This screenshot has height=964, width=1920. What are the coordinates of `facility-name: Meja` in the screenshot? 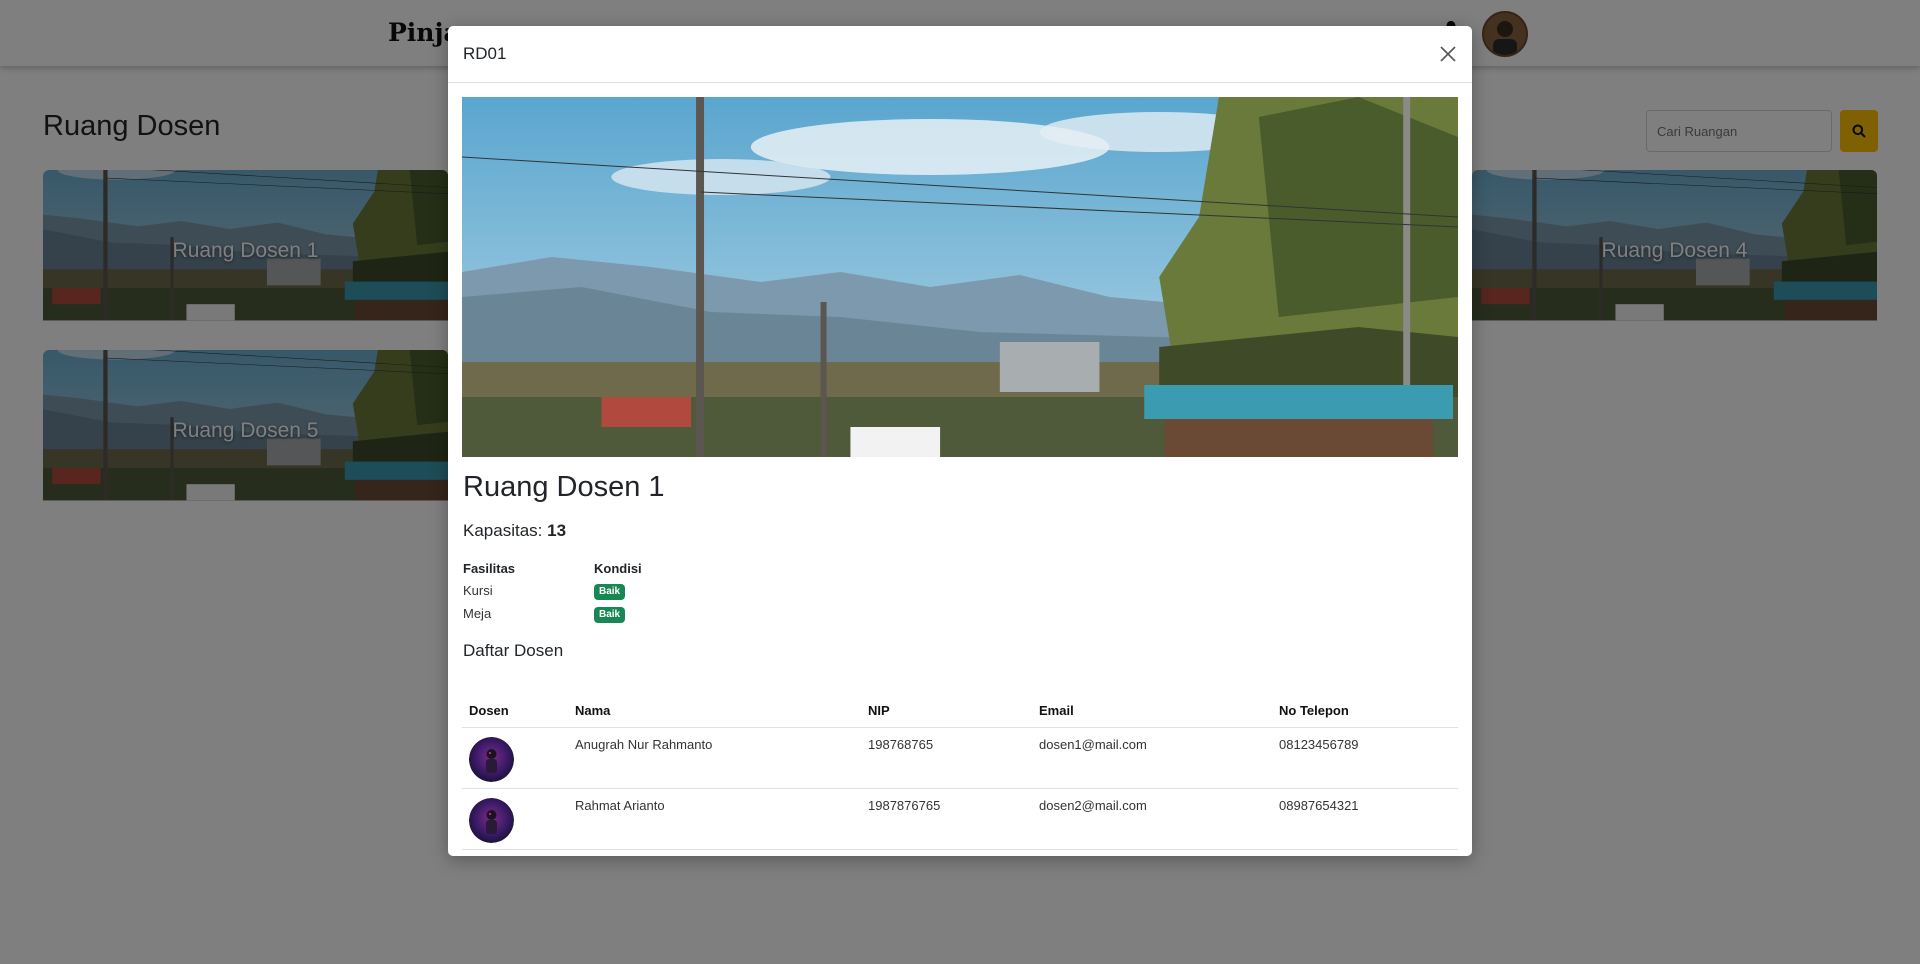 It's located at (477, 613).